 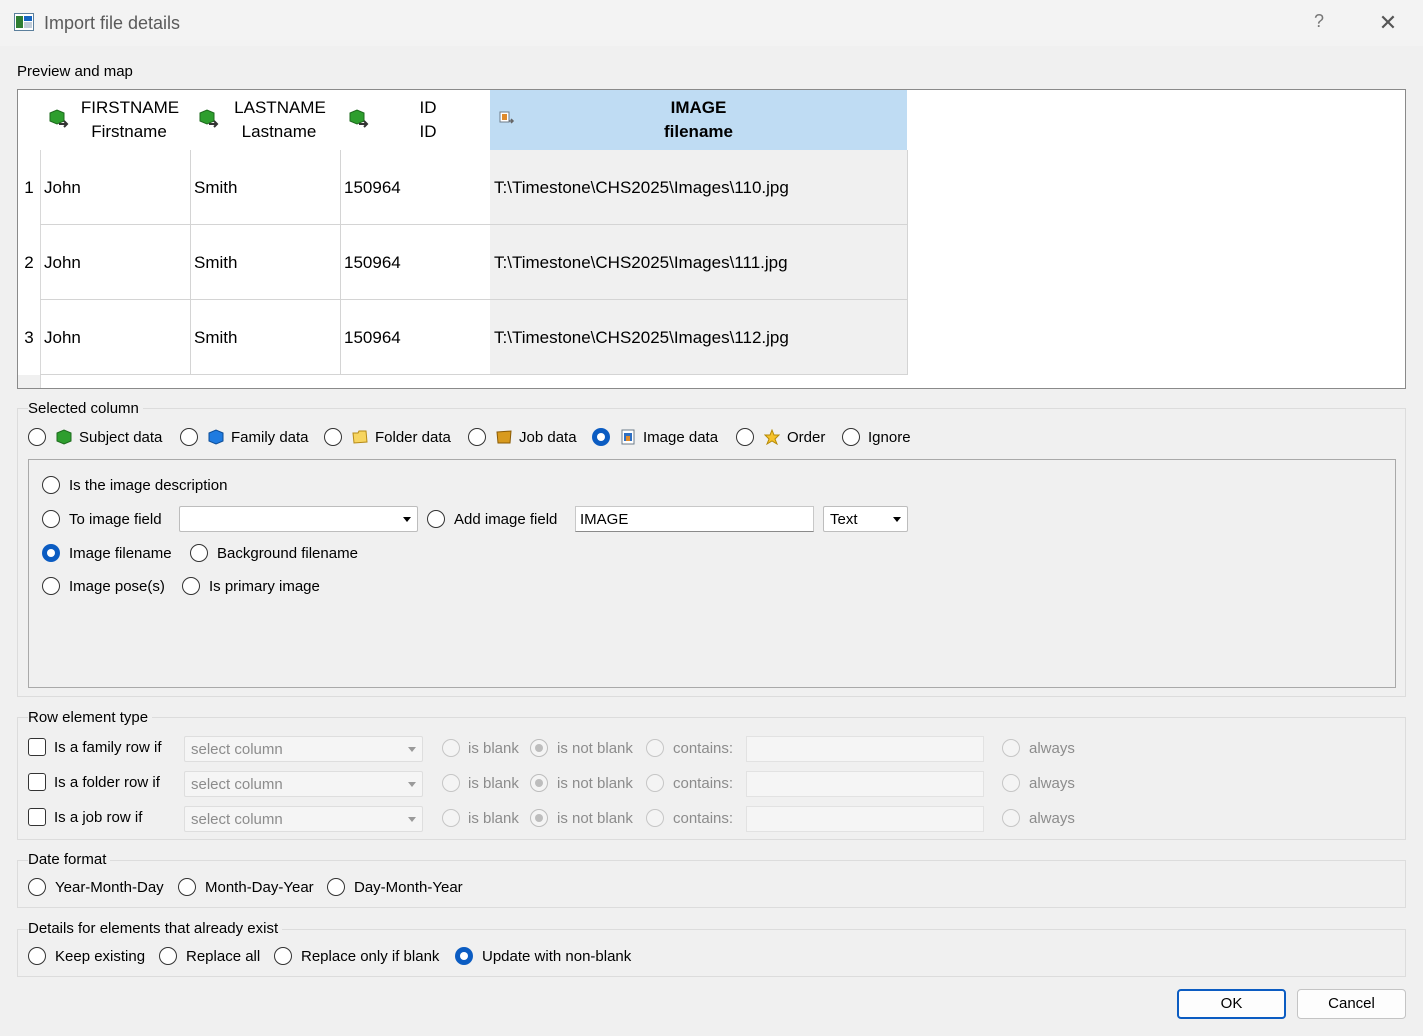 I want to click on folder-row-column-dropdown: select column, so click(x=303, y=784).